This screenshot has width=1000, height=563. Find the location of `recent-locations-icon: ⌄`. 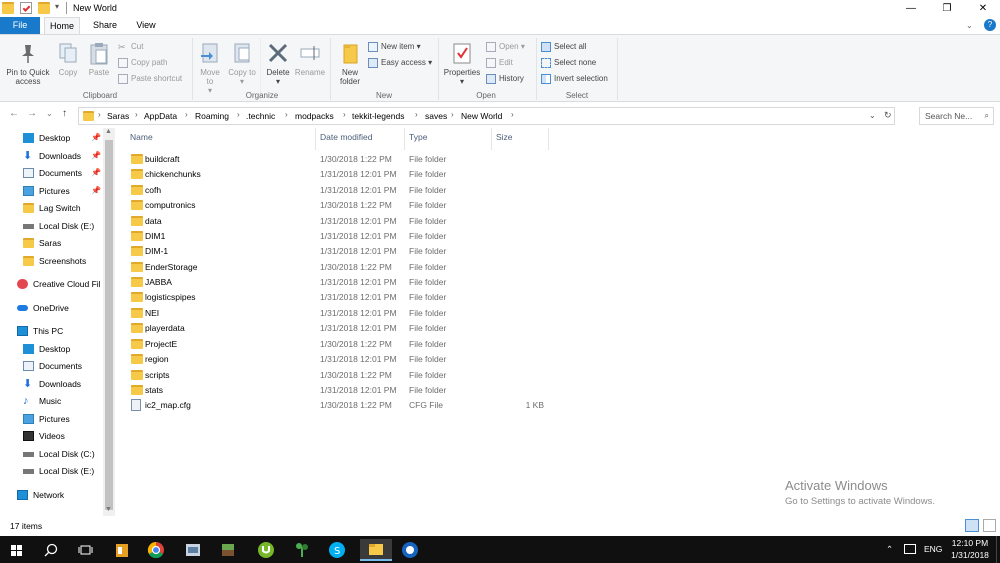

recent-locations-icon: ⌄ is located at coordinates (49, 113).